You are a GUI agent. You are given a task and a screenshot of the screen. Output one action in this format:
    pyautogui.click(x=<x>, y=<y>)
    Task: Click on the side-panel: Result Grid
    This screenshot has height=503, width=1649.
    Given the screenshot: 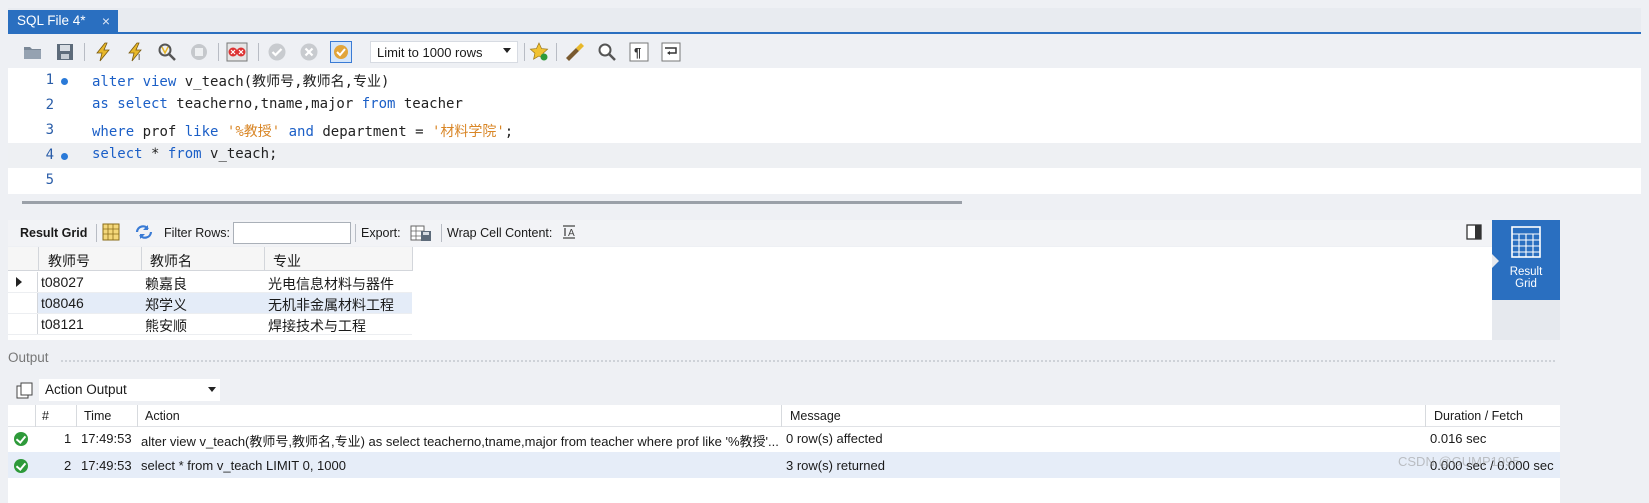 What is the action you would take?
    pyautogui.click(x=1526, y=280)
    